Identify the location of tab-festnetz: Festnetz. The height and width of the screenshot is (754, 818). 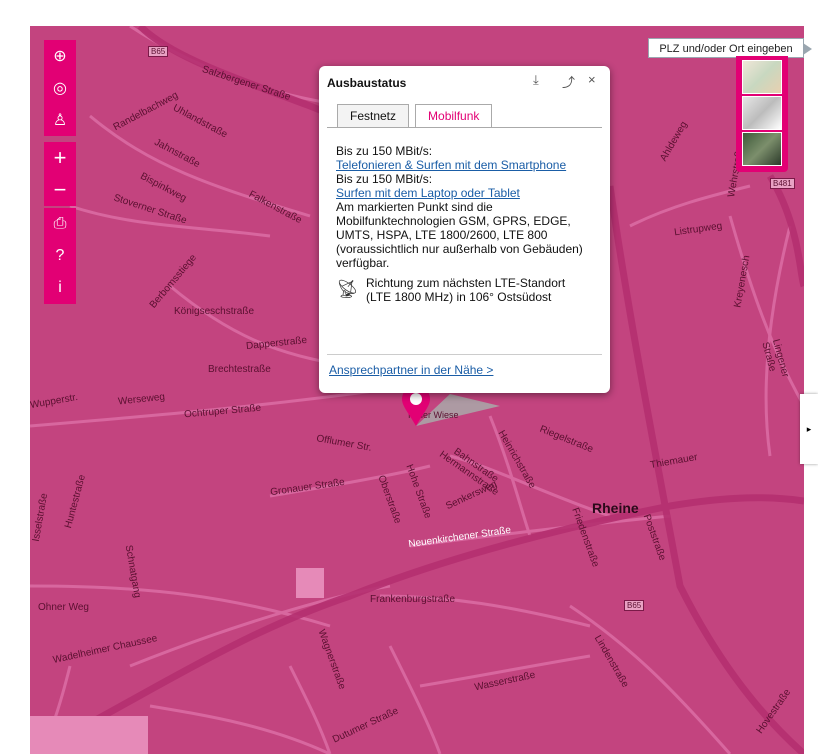
(373, 115).